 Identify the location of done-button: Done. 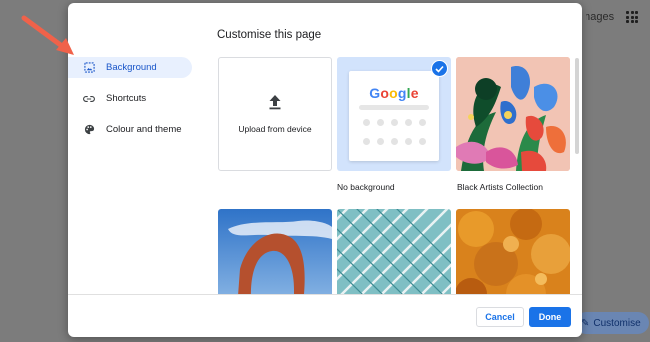
(550, 317).